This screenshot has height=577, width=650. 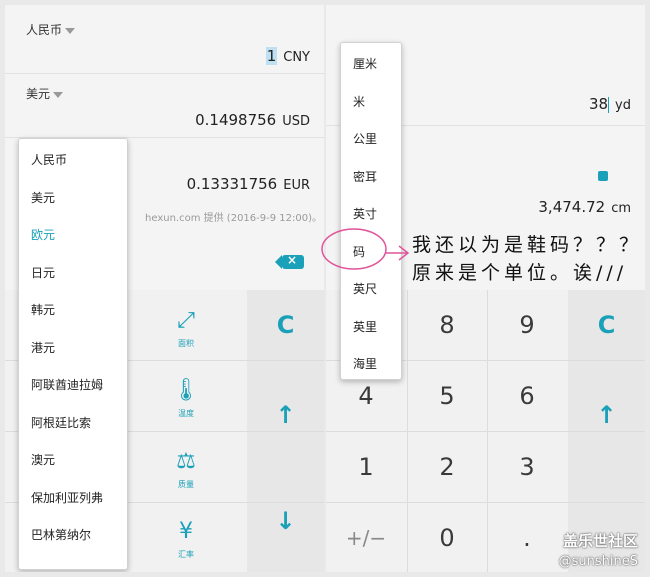 I want to click on annotation-line-2: 原来是个单位。诶///, so click(x=520, y=273).